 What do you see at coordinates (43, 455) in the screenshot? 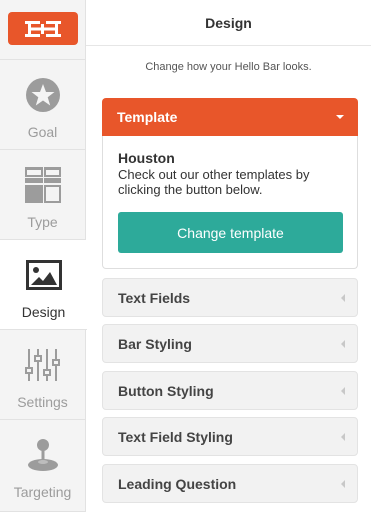
I see `joystick-icon` at bounding box center [43, 455].